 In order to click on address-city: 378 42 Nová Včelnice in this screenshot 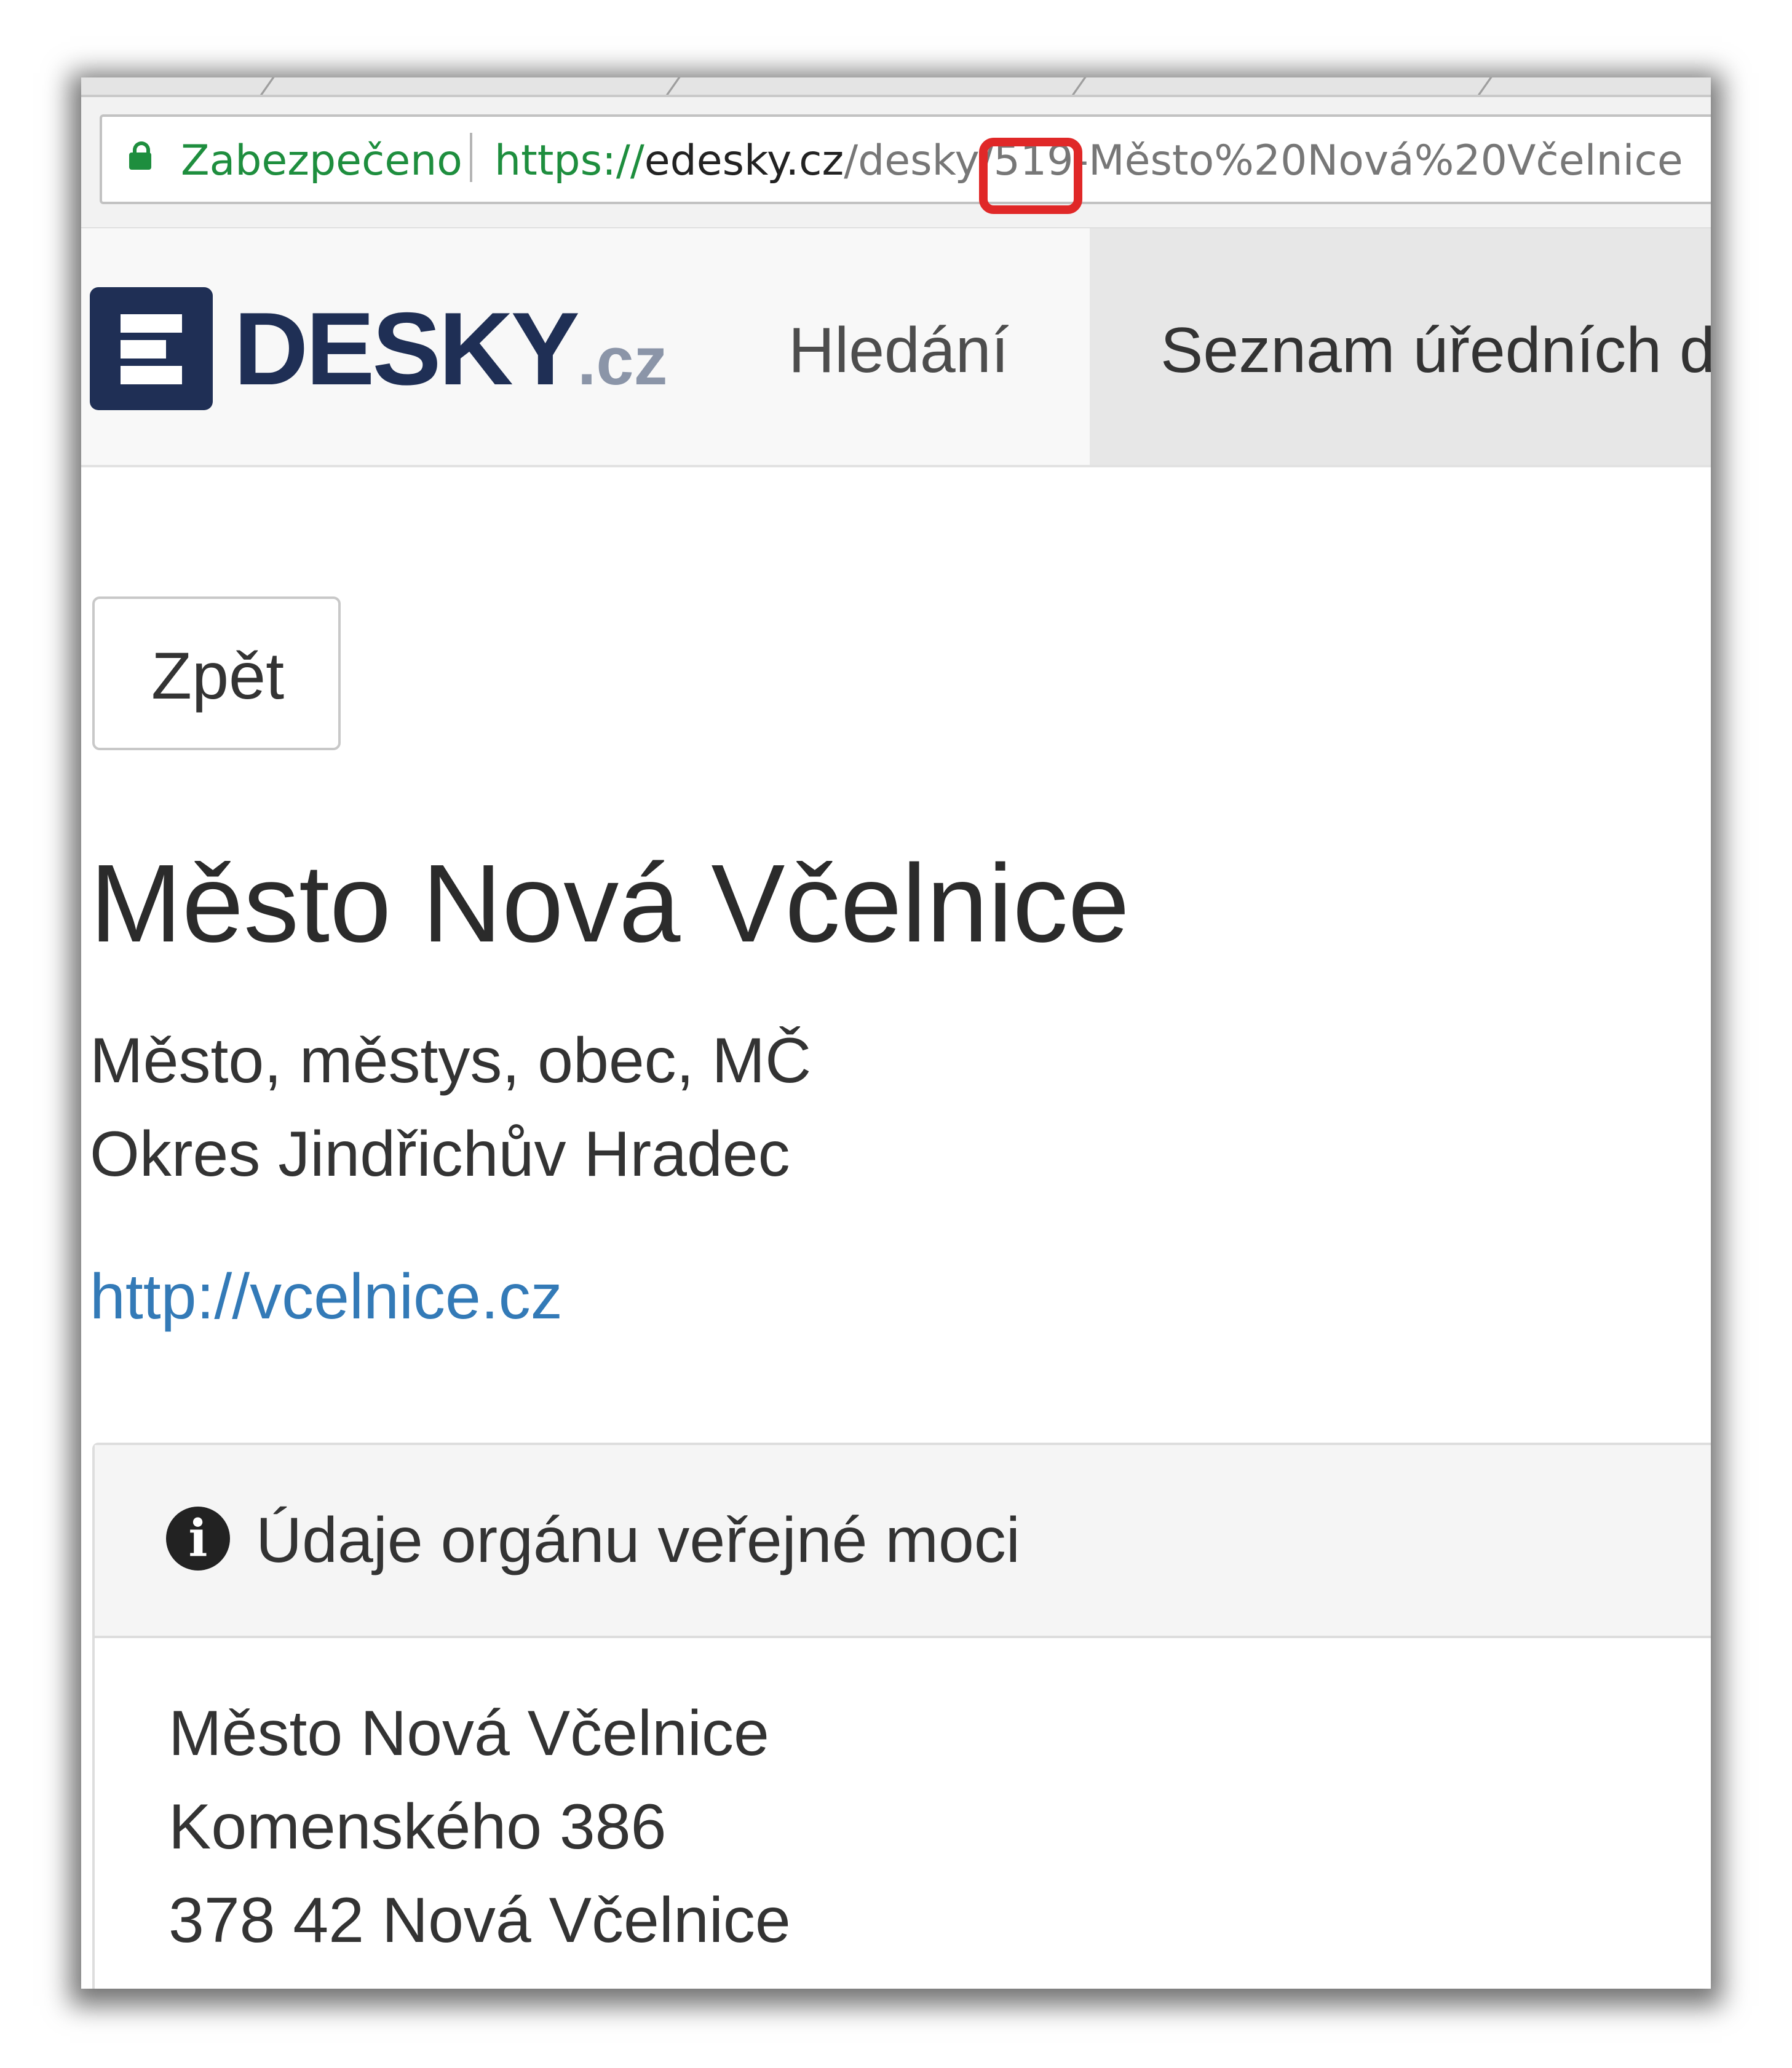, I will do `click(479, 1920)`.